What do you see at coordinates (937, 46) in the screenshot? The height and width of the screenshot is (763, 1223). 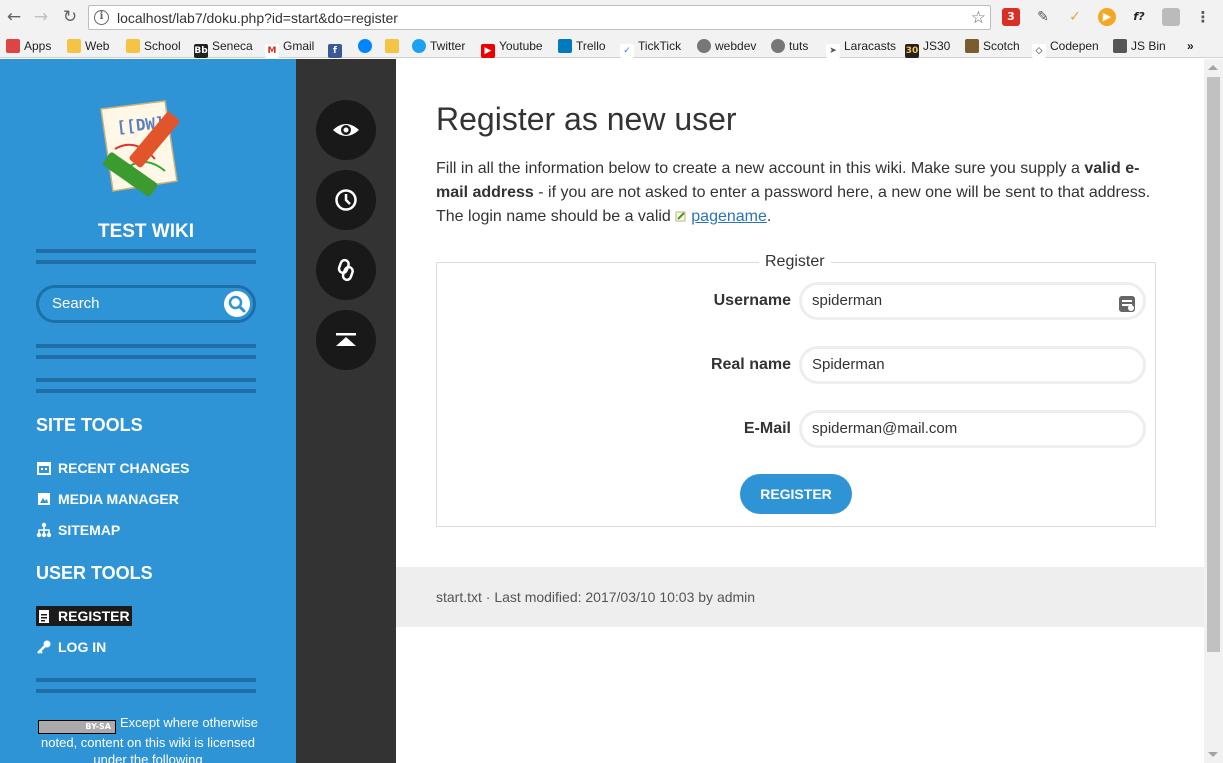 I see `bookmark-label: JS30` at bounding box center [937, 46].